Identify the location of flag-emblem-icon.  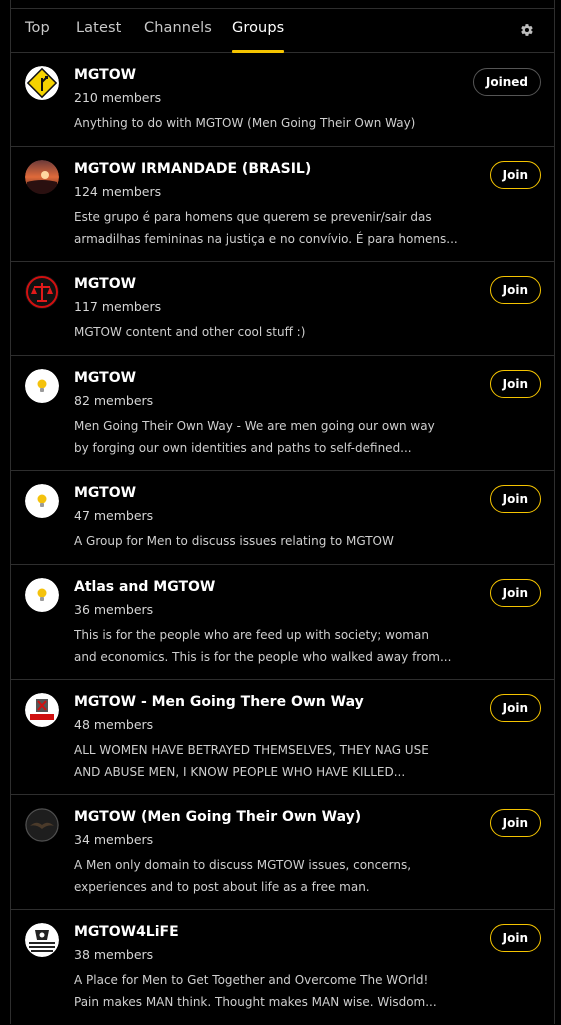
(42, 940).